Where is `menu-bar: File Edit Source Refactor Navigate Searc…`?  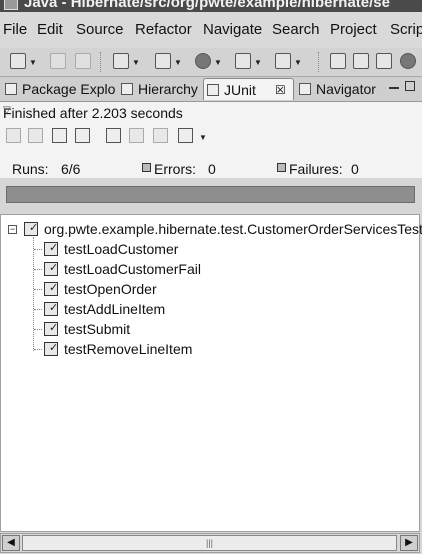 menu-bar: File Edit Source Refactor Navigate Searc… is located at coordinates (211, 30).